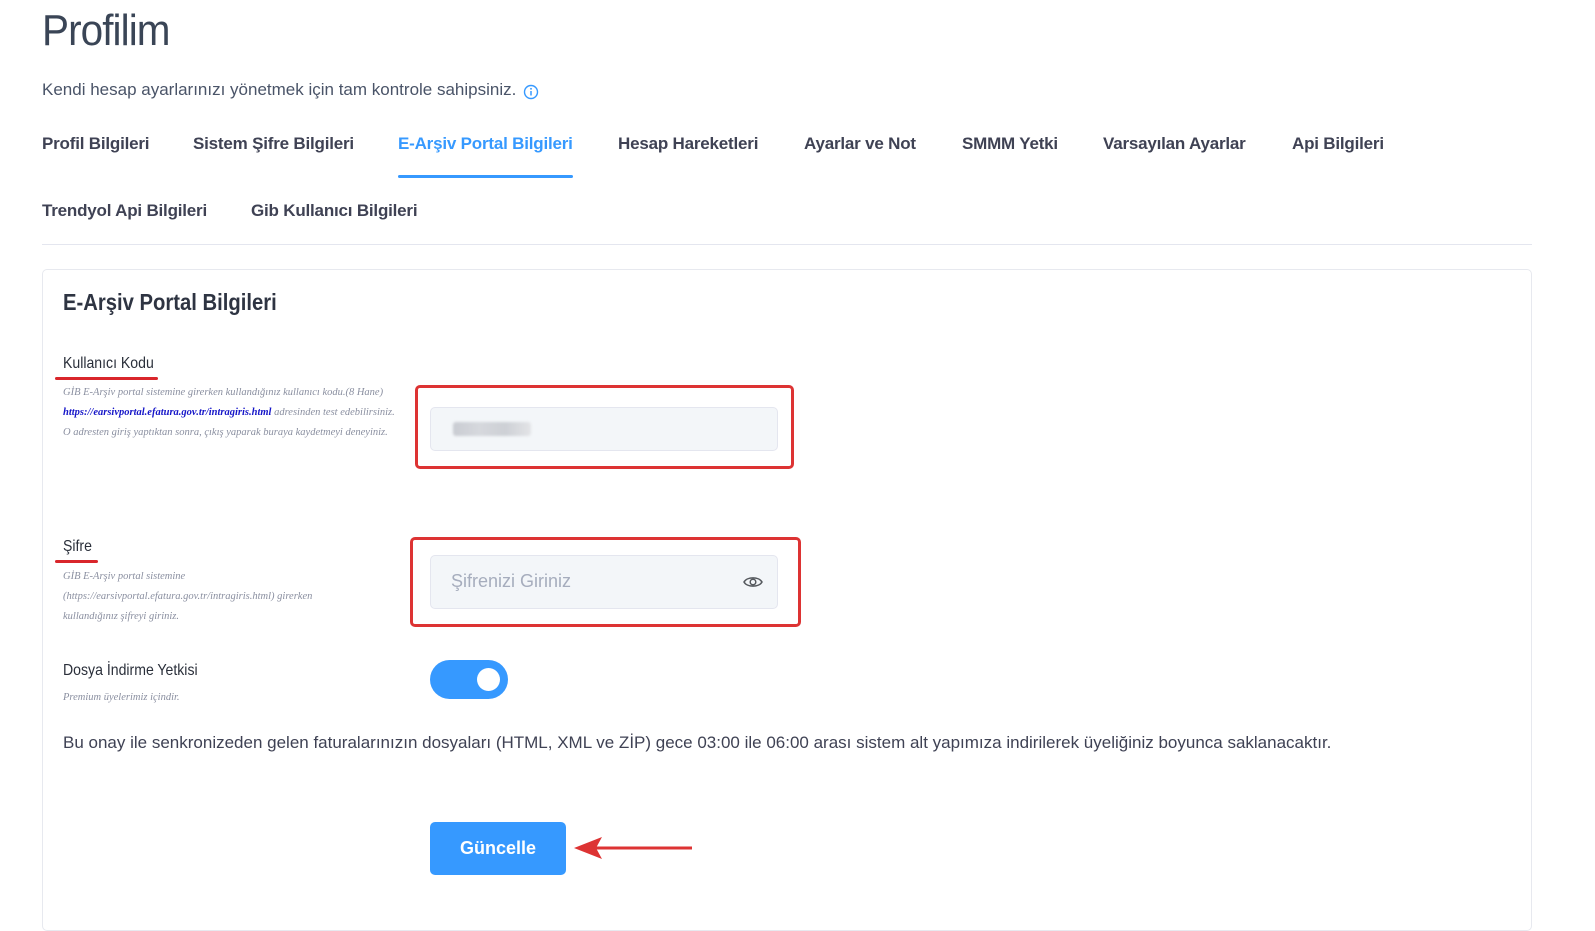 The image size is (1595, 931). Describe the element at coordinates (96, 144) in the screenshot. I see `tab-profil-bilgileri: Profil Bilgileri` at that location.